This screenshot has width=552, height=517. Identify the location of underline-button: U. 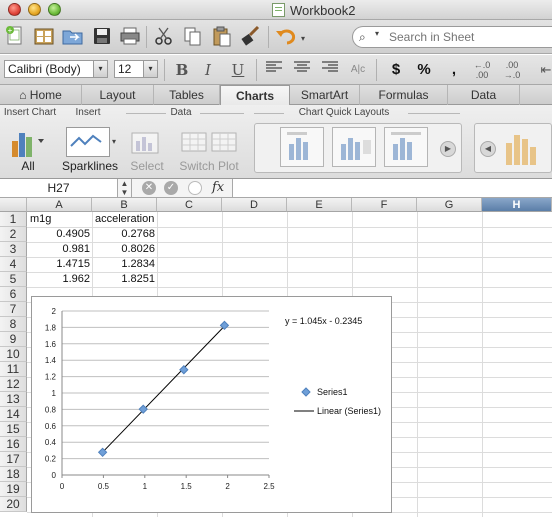
(238, 70).